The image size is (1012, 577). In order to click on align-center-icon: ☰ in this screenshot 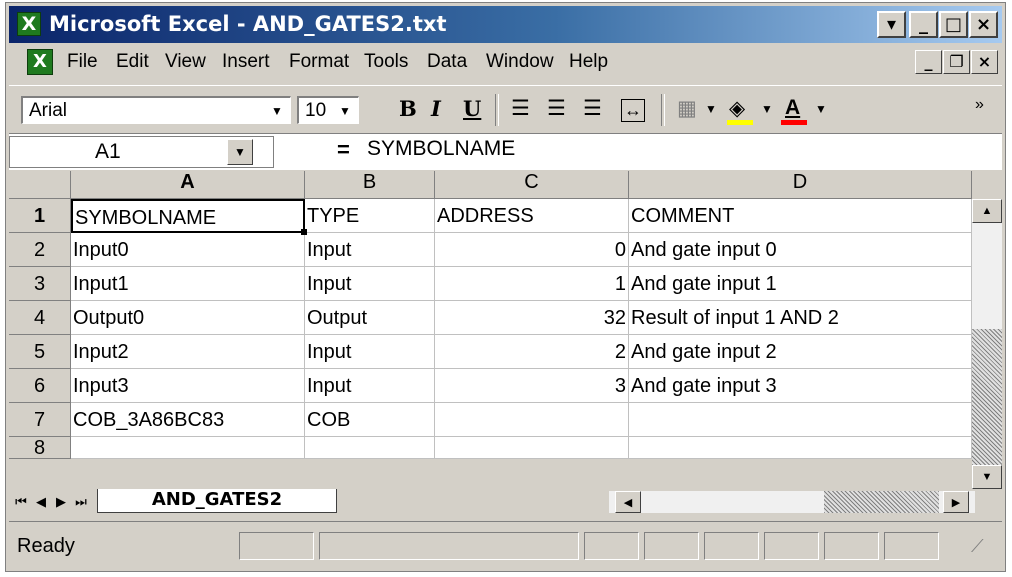, I will do `click(556, 108)`.